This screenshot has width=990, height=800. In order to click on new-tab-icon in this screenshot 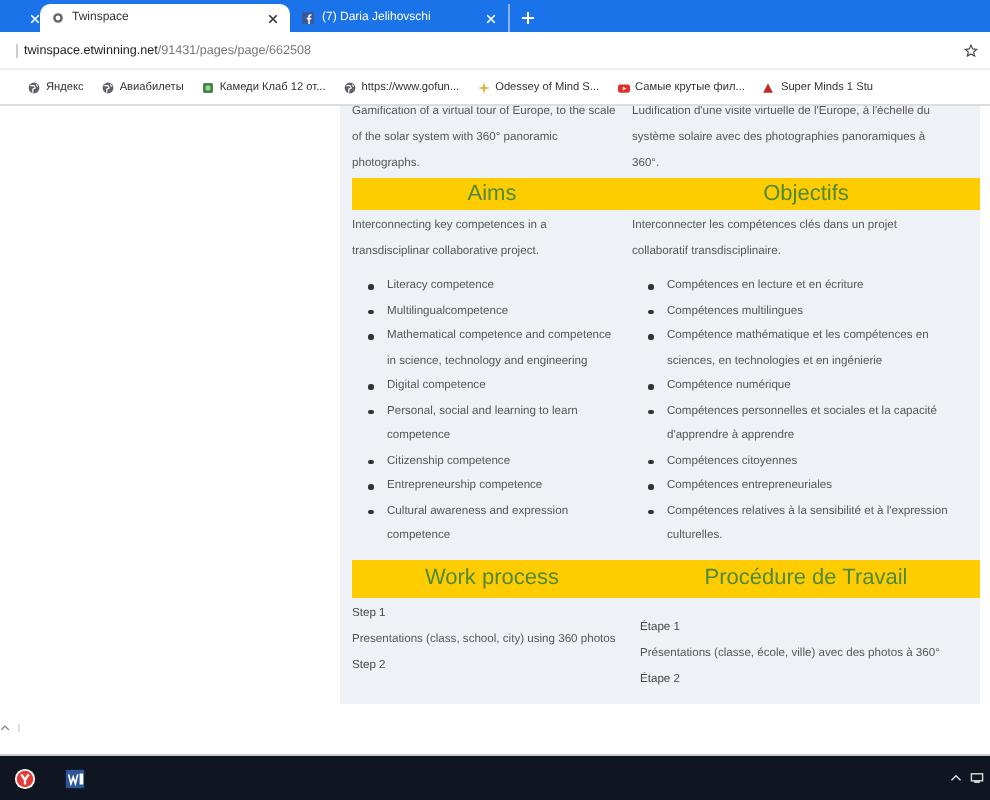, I will do `click(528, 18)`.